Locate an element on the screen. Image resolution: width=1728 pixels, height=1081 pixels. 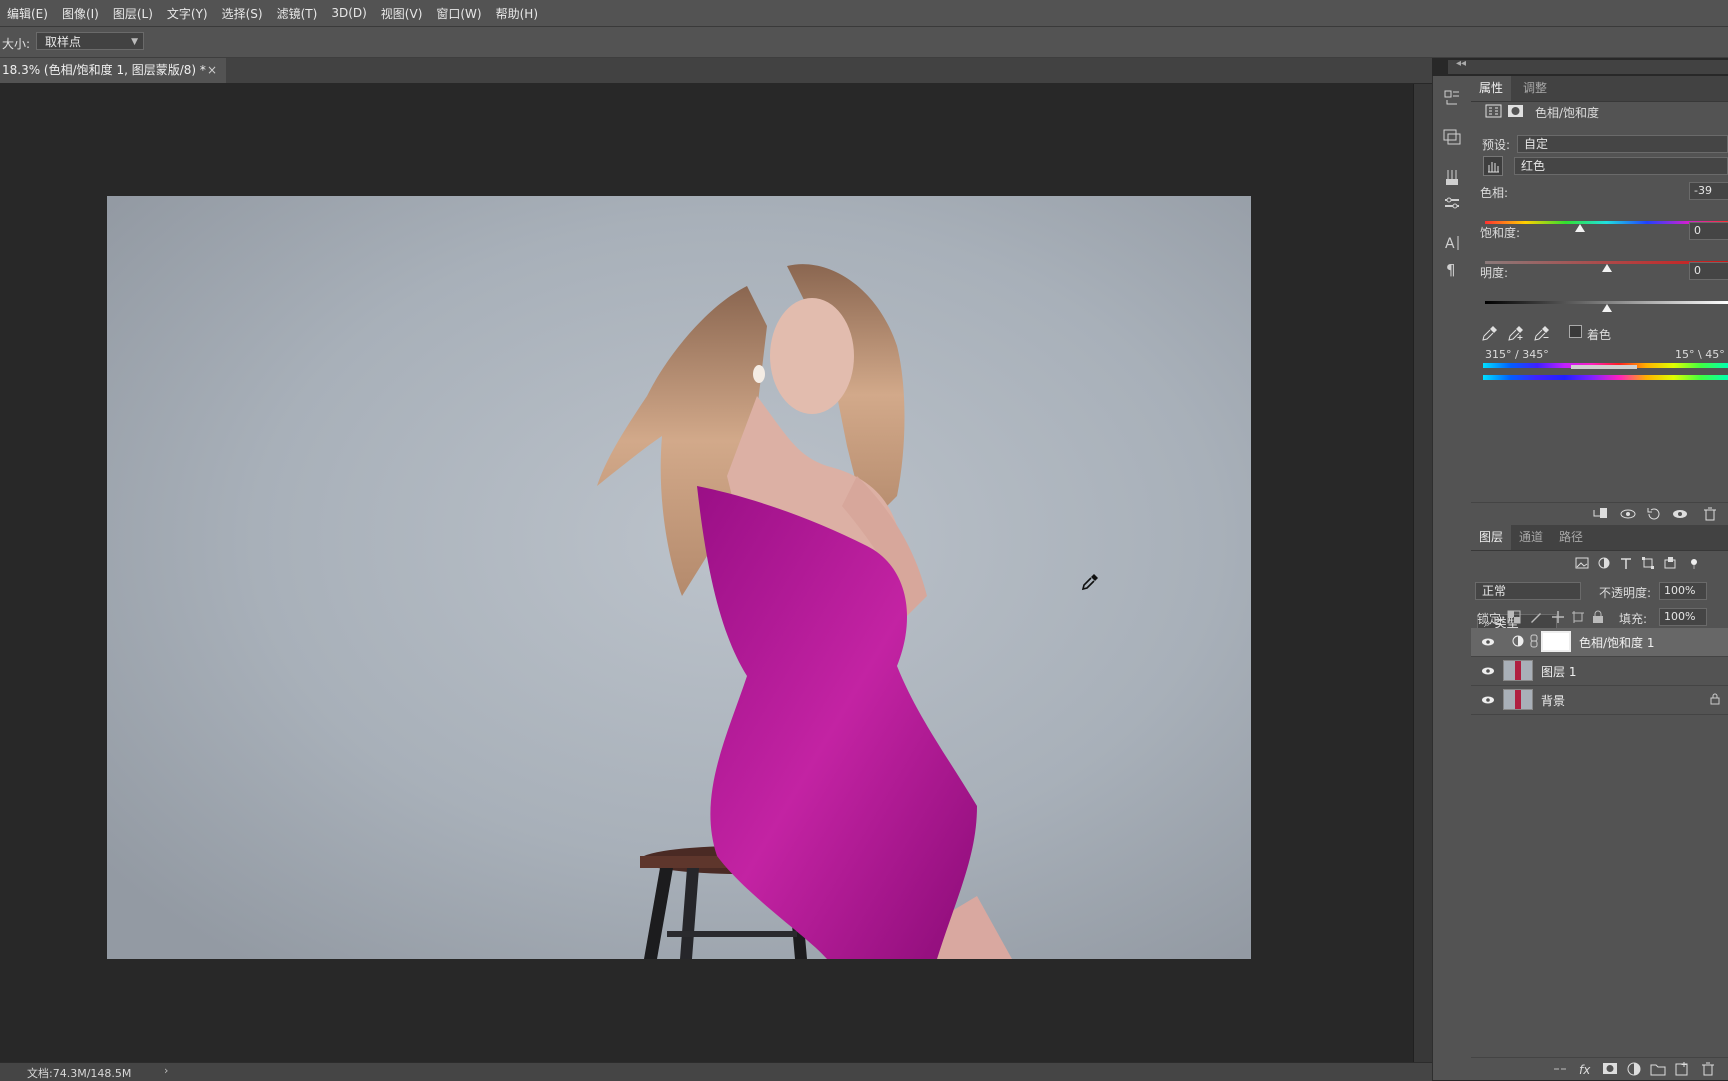
status-menu-arrow-icon: › is located at coordinates (166, 1070).